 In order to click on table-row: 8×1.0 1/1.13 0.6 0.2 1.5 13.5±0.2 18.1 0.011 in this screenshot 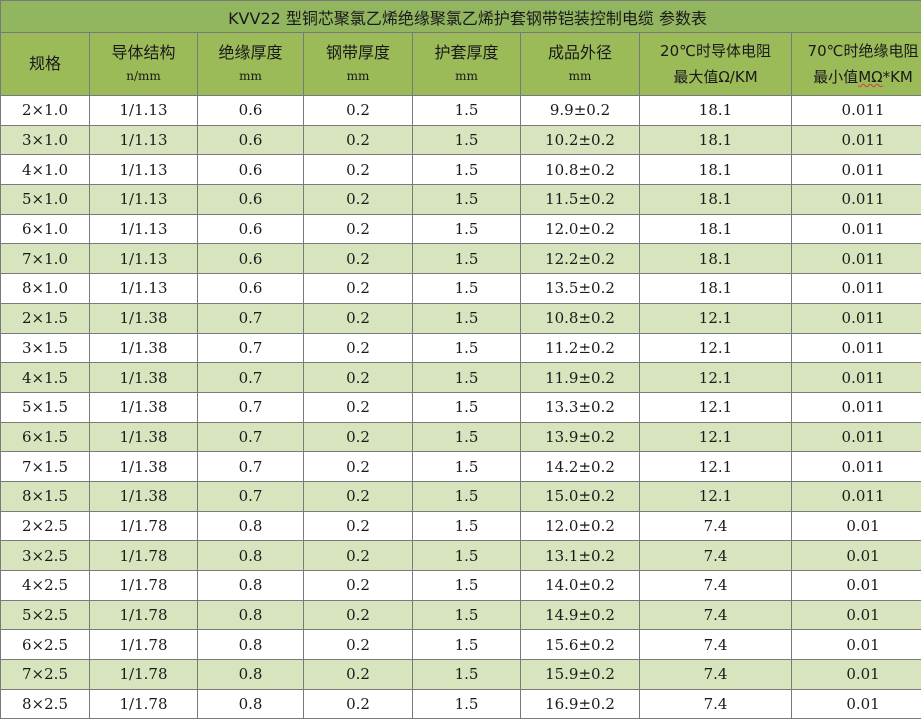, I will do `click(460, 288)`.